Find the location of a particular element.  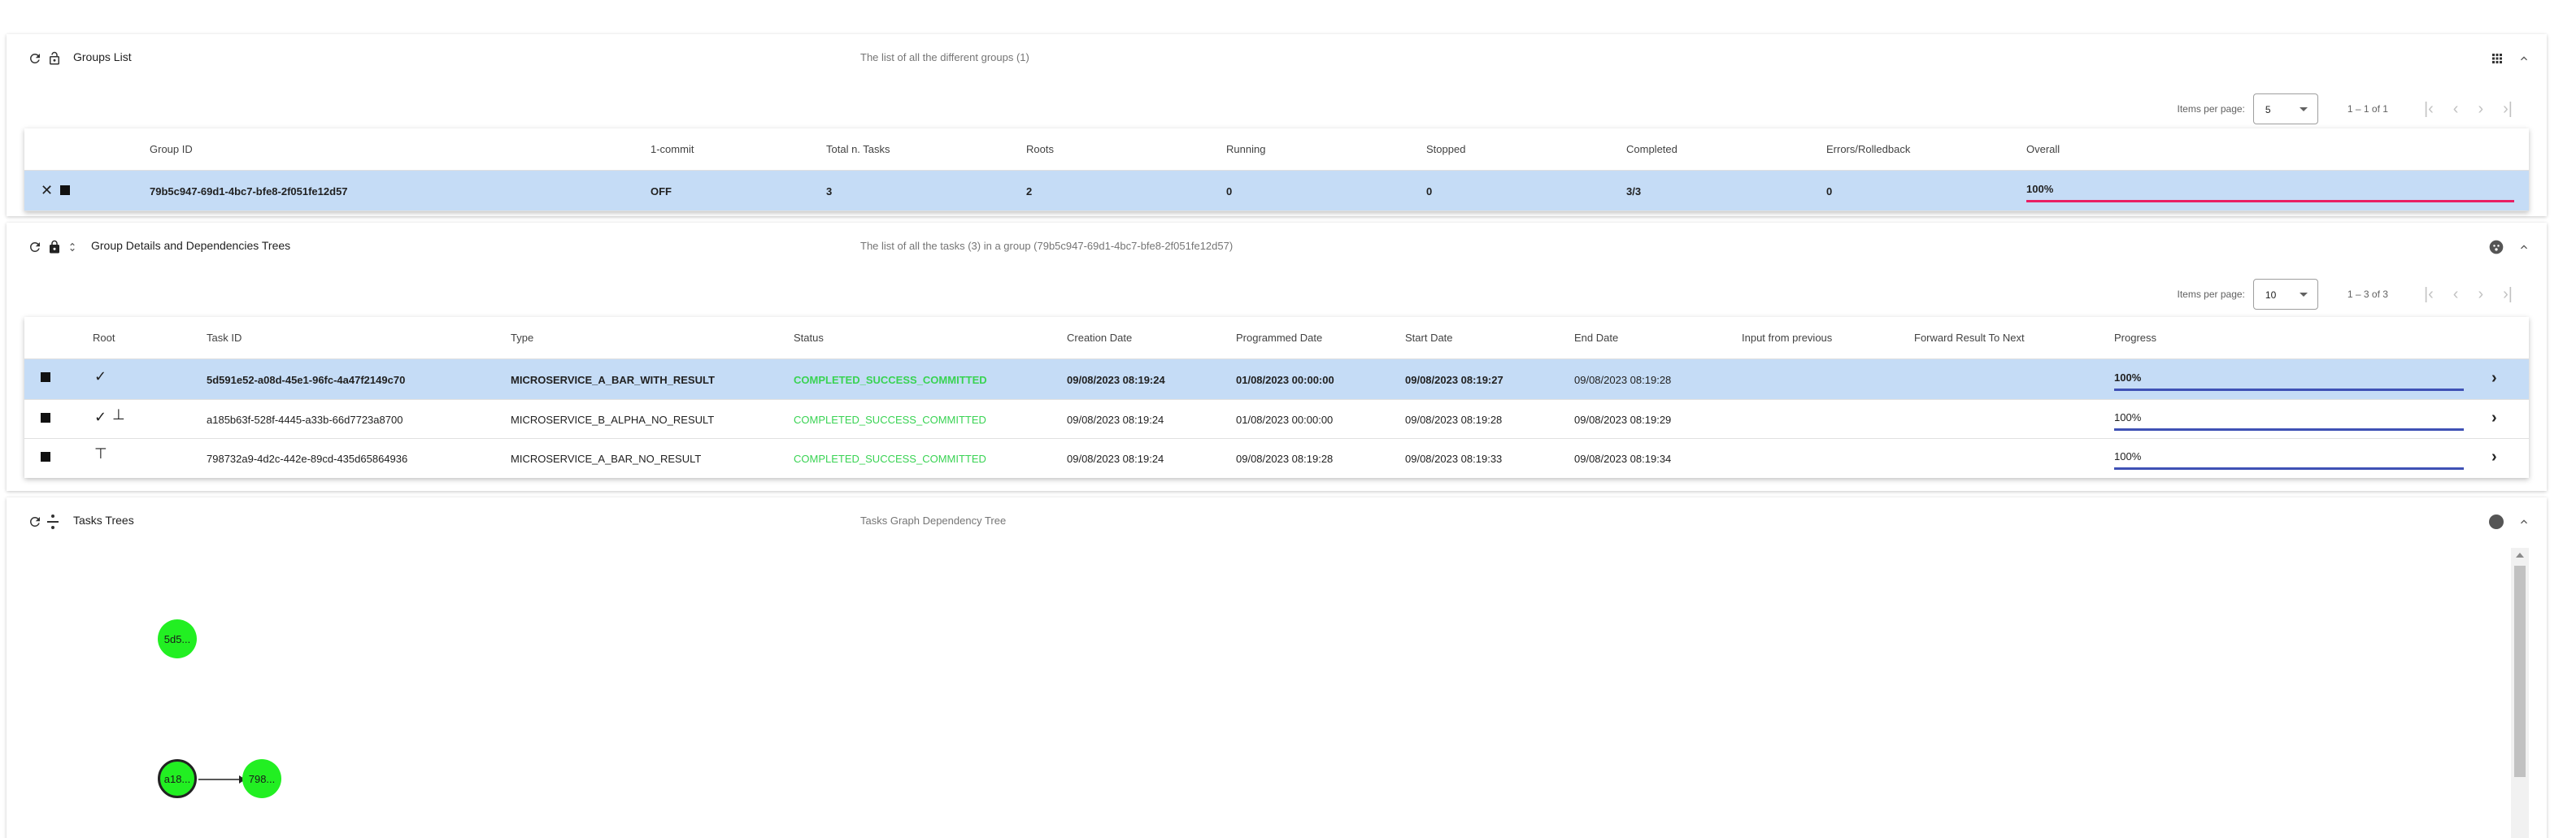

col-root: Root is located at coordinates (104, 338).